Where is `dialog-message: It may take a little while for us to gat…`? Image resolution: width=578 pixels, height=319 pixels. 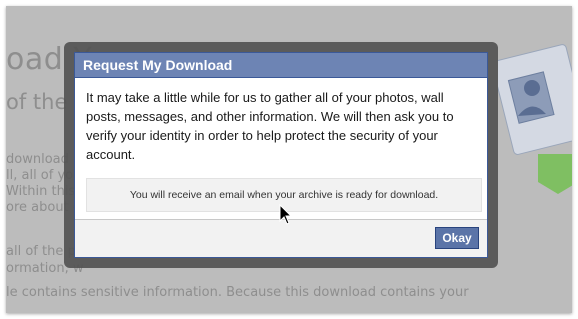 dialog-message: It may take a little while for us to gat… is located at coordinates (270, 126).